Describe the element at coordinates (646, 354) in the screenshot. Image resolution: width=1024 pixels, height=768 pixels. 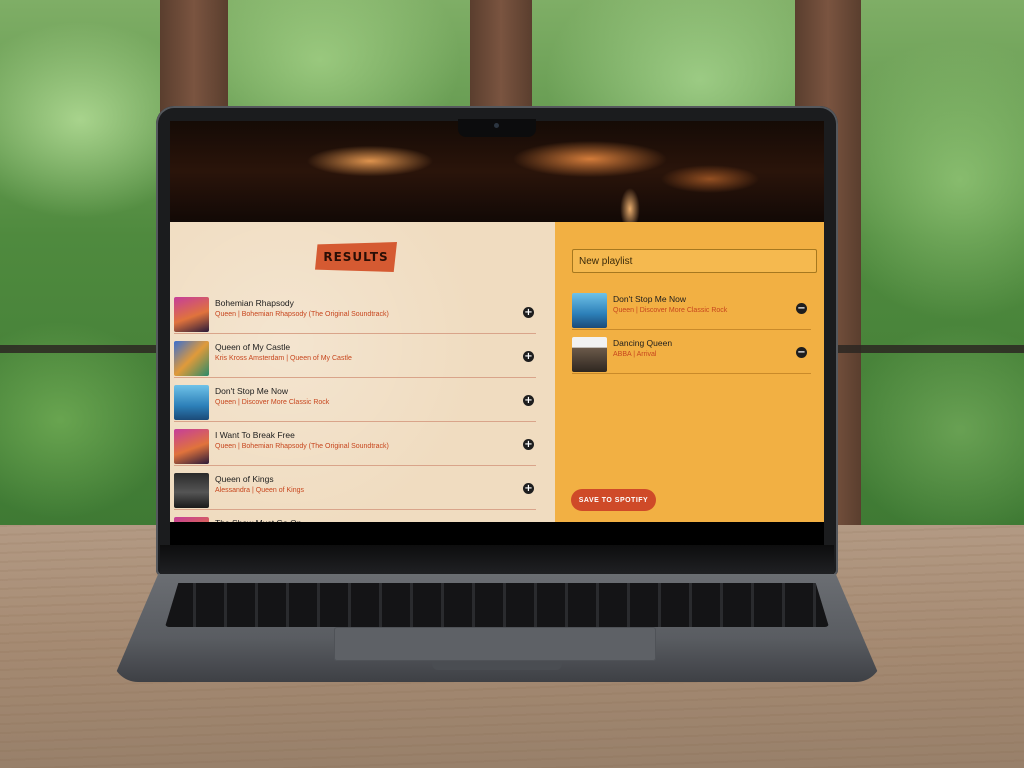
I see `track-album: Arrival` at that location.